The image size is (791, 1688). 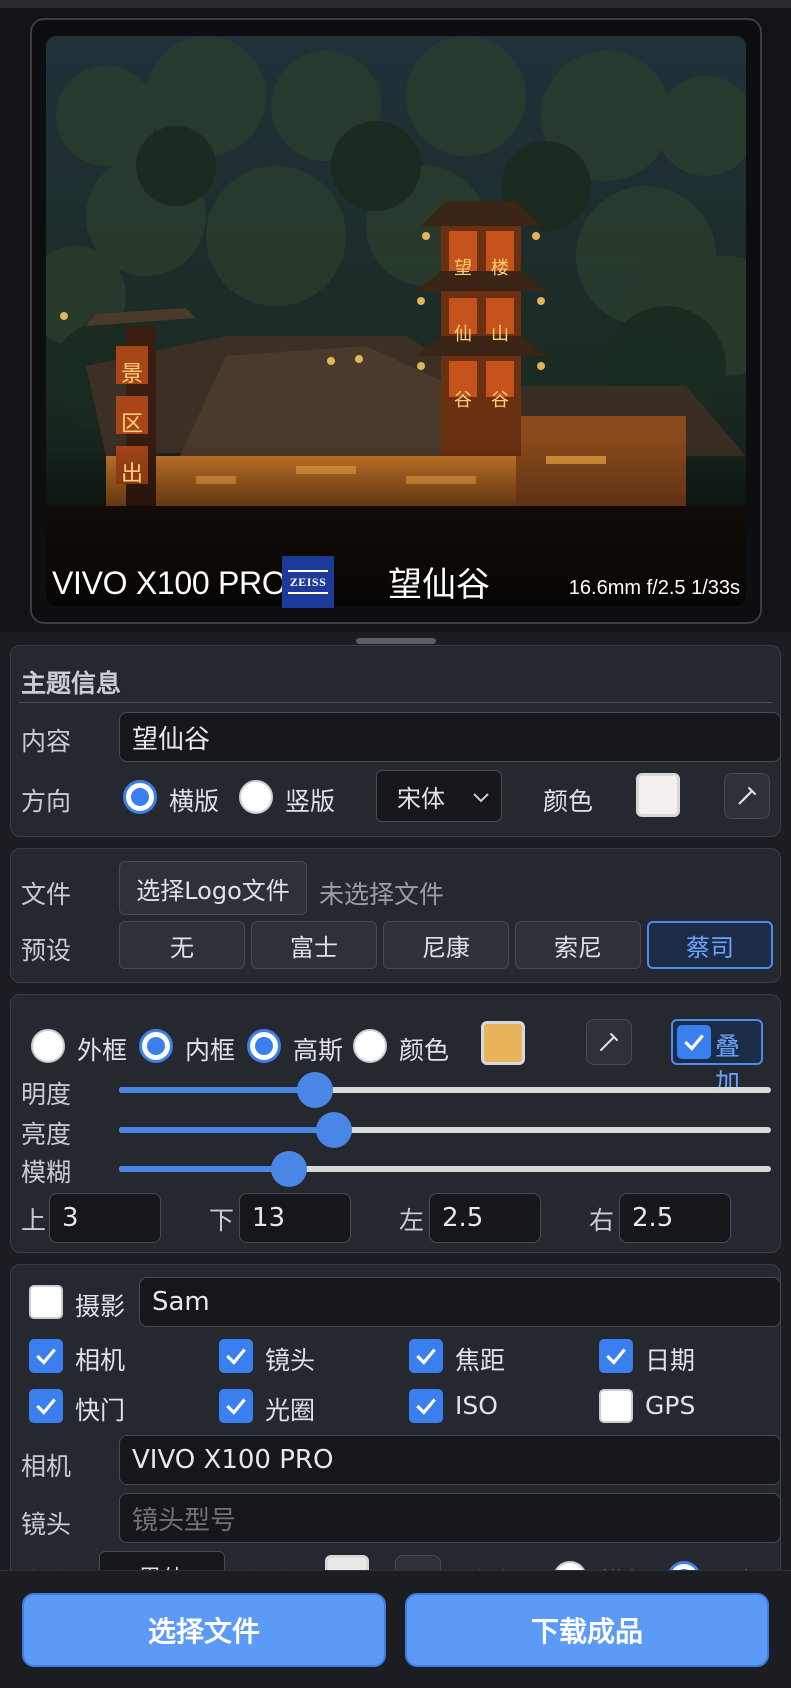 I want to click on choose-logo-button: 选择Logo文件, so click(x=213, y=888).